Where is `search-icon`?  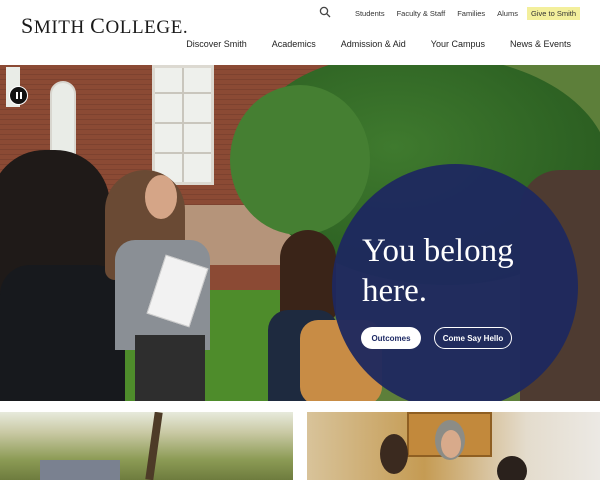
search-icon is located at coordinates (326, 13).